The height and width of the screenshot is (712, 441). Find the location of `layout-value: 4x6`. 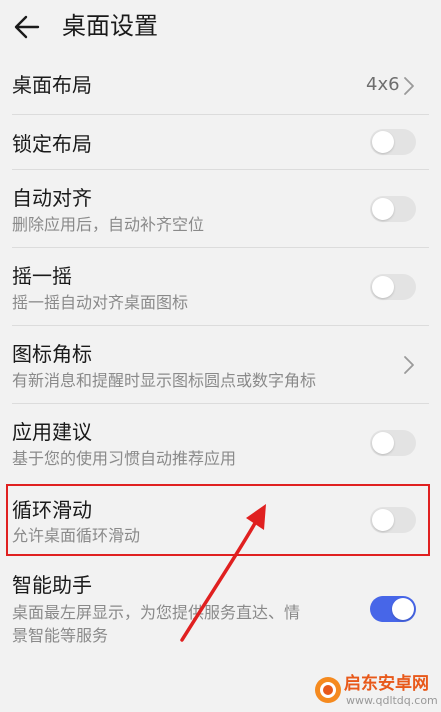

layout-value: 4x6 is located at coordinates (383, 84).